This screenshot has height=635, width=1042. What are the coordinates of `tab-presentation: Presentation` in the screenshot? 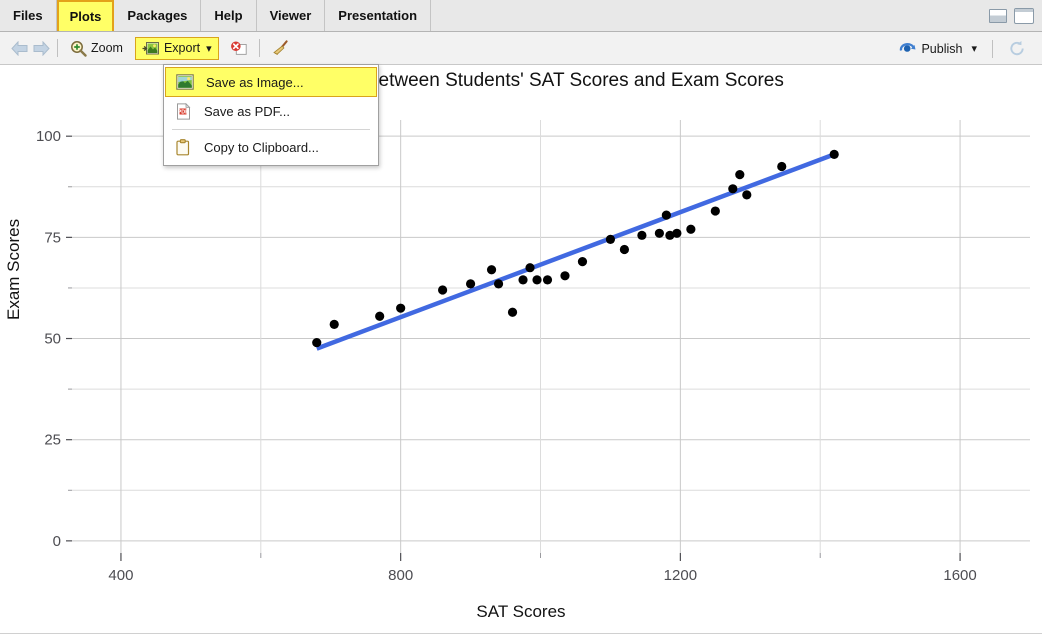 It's located at (378, 15).